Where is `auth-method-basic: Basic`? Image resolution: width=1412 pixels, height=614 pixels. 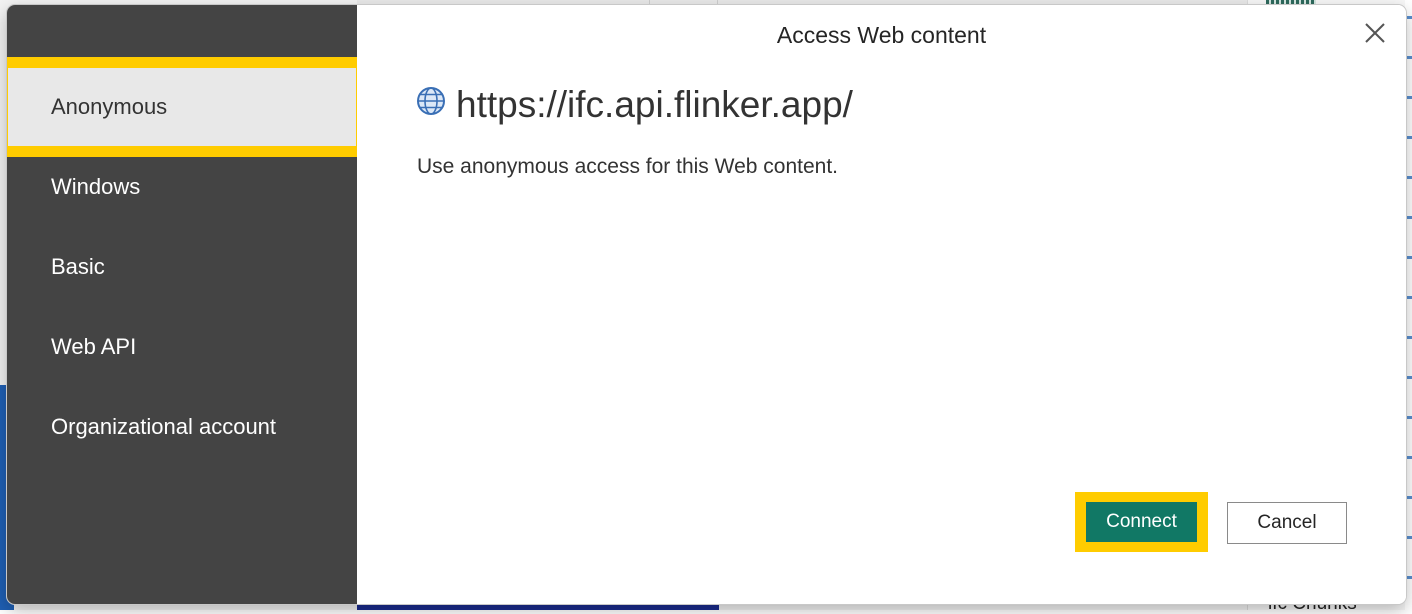 auth-method-basic: Basic is located at coordinates (182, 267).